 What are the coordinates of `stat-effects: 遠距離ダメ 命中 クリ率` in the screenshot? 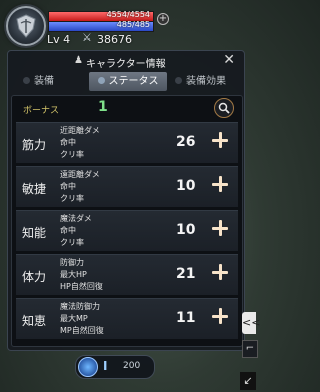 It's located at (80, 187).